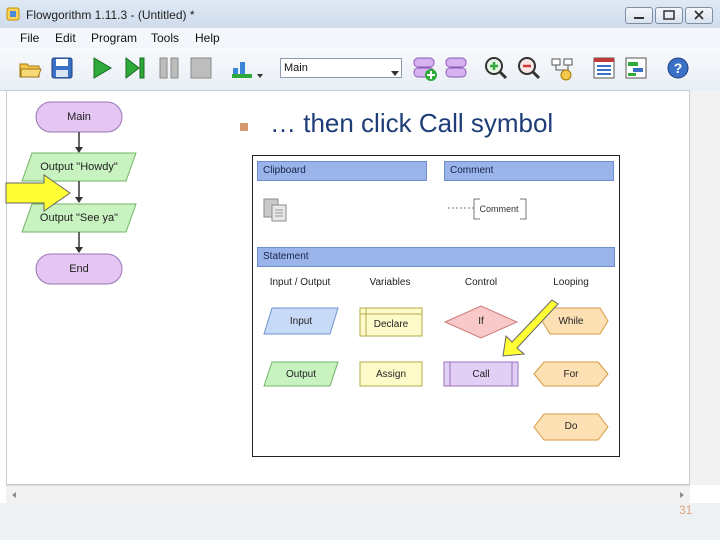 The height and width of the screenshot is (540, 720). Describe the element at coordinates (79, 167) in the screenshot. I see `output-howdy-label: Output "Howdy"` at that location.